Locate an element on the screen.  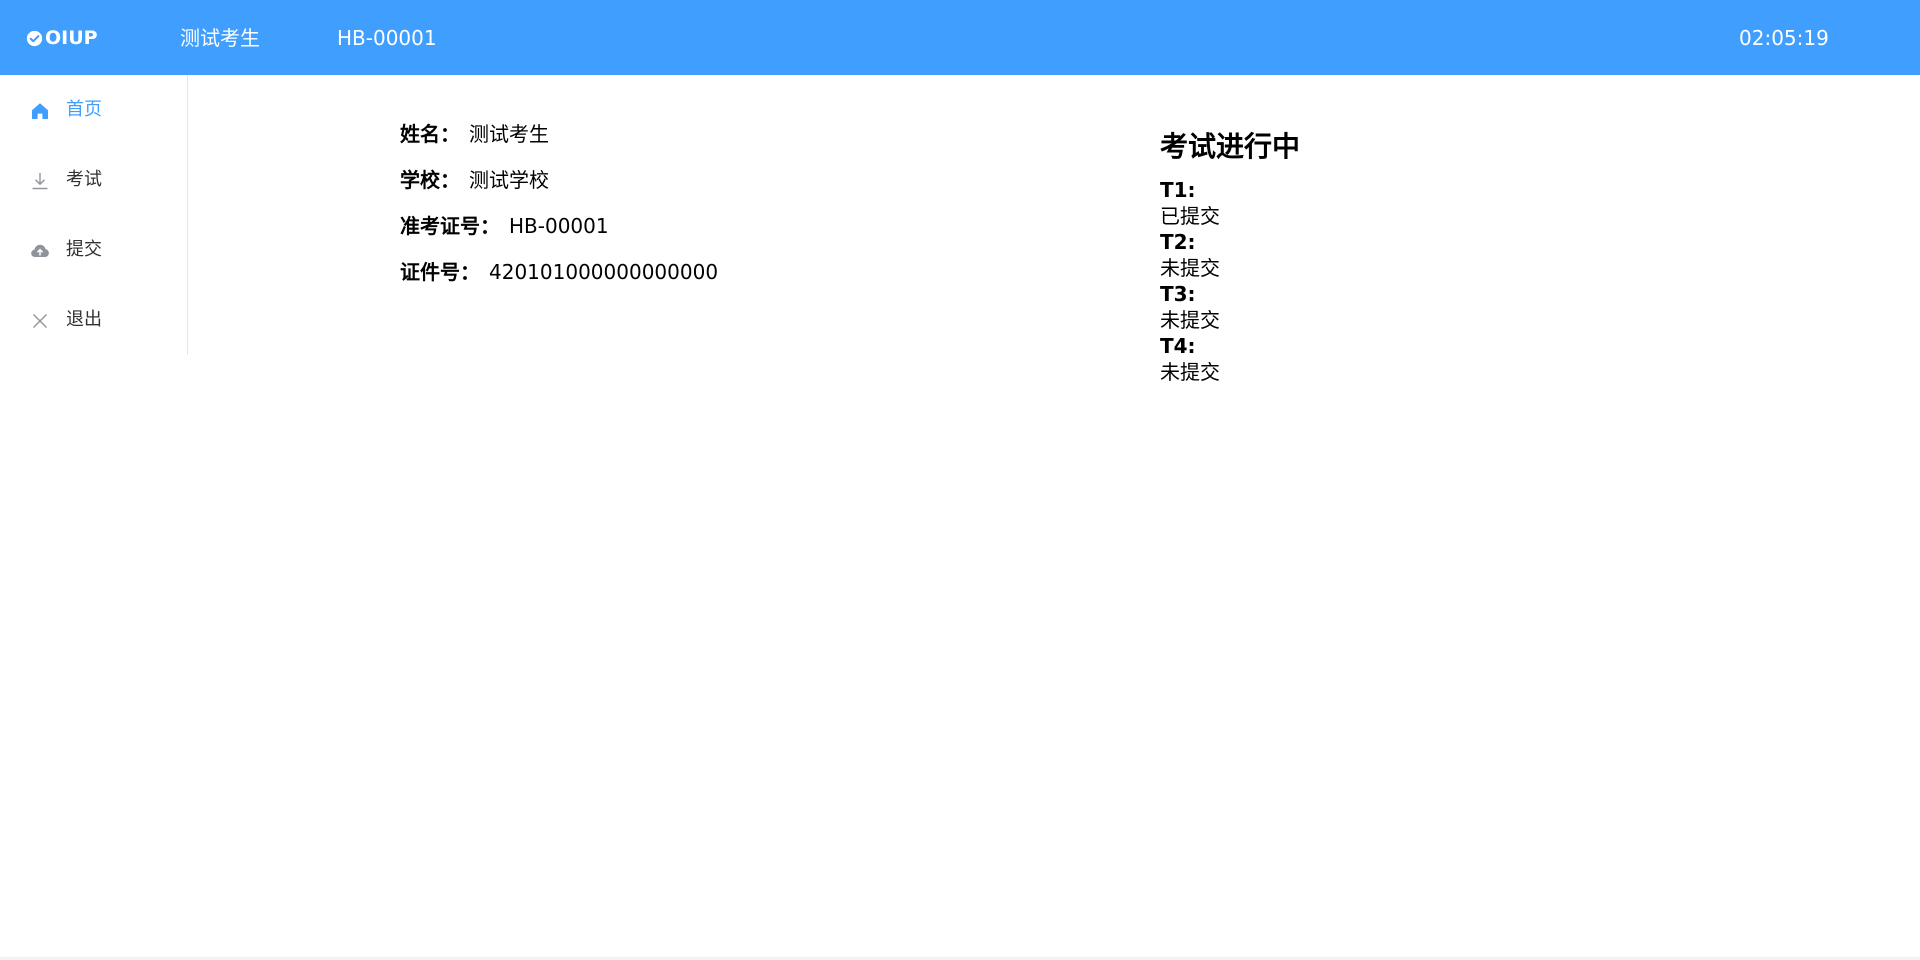
task-status: 已提交 is located at coordinates (1190, 216).